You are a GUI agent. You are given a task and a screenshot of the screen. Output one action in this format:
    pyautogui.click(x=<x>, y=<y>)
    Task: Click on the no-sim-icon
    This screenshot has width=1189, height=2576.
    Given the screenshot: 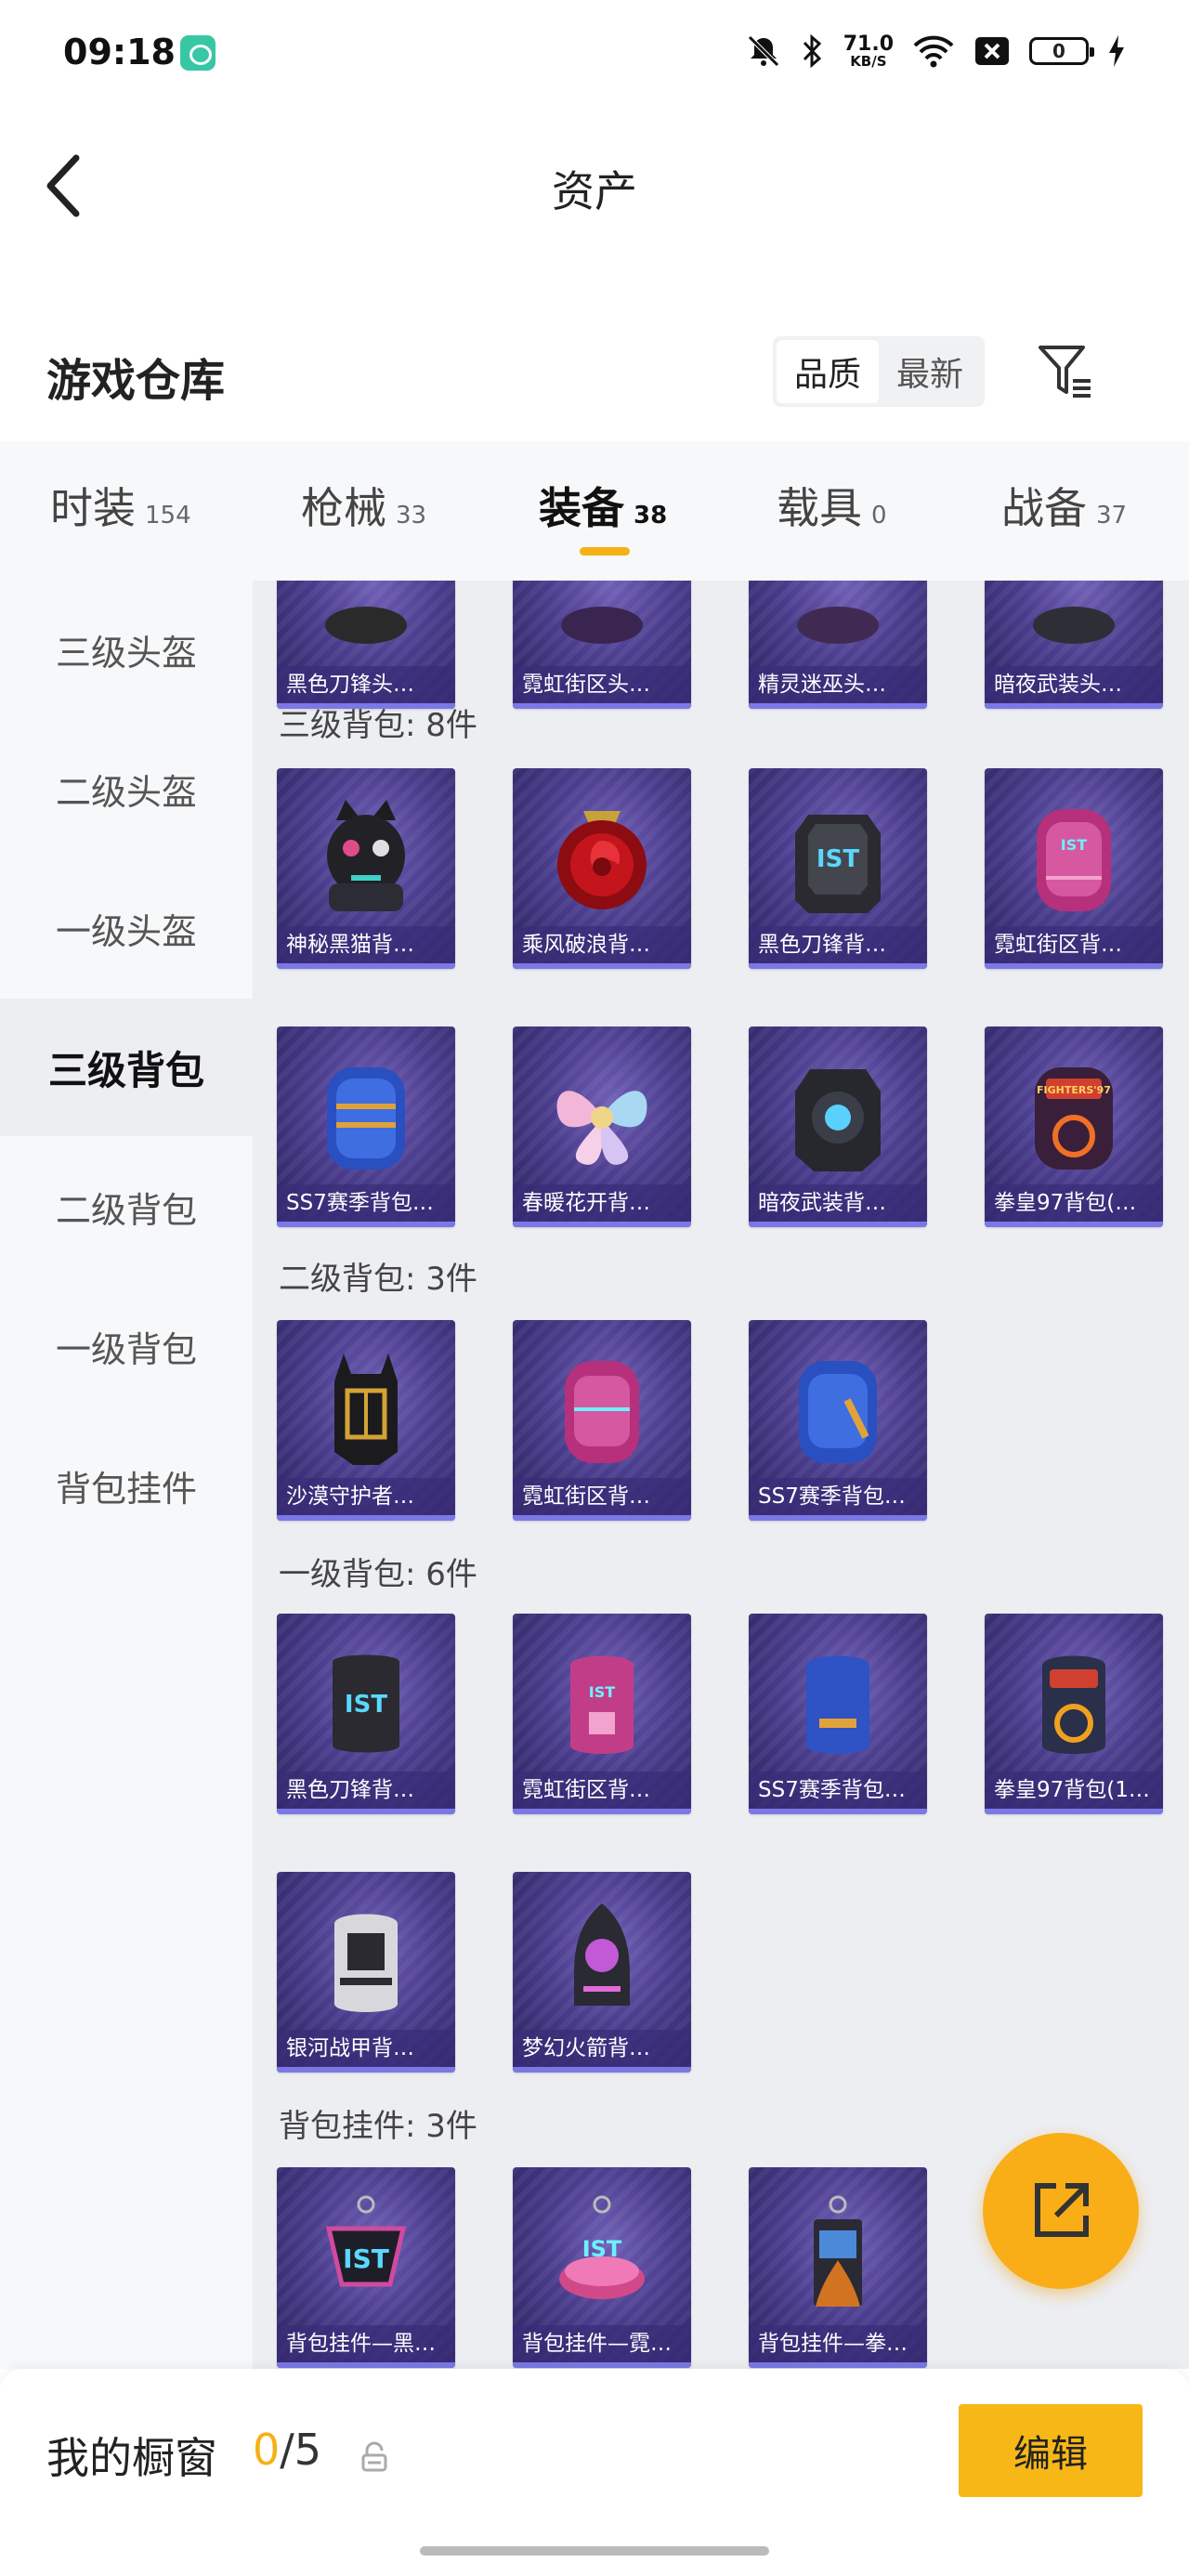 What is the action you would take?
    pyautogui.click(x=992, y=51)
    